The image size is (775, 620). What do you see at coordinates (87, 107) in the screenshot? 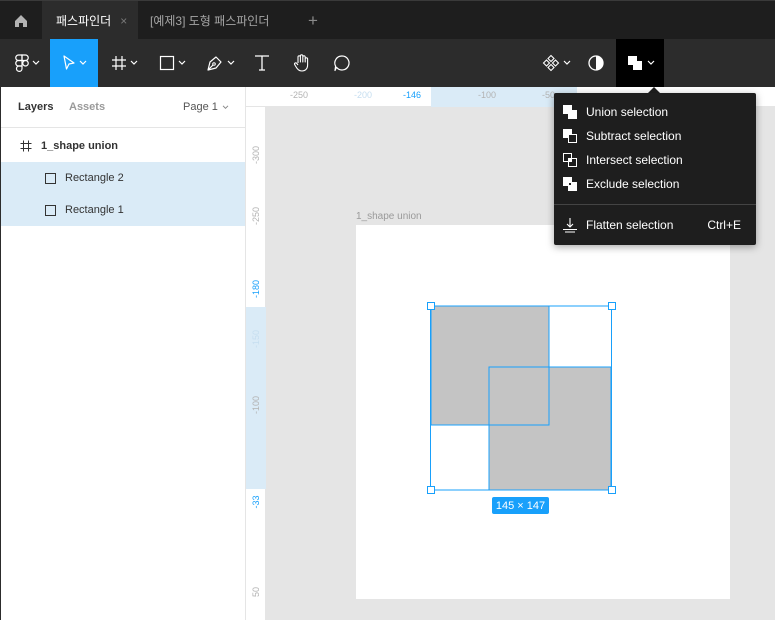
I see `tab-assets: Assets` at bounding box center [87, 107].